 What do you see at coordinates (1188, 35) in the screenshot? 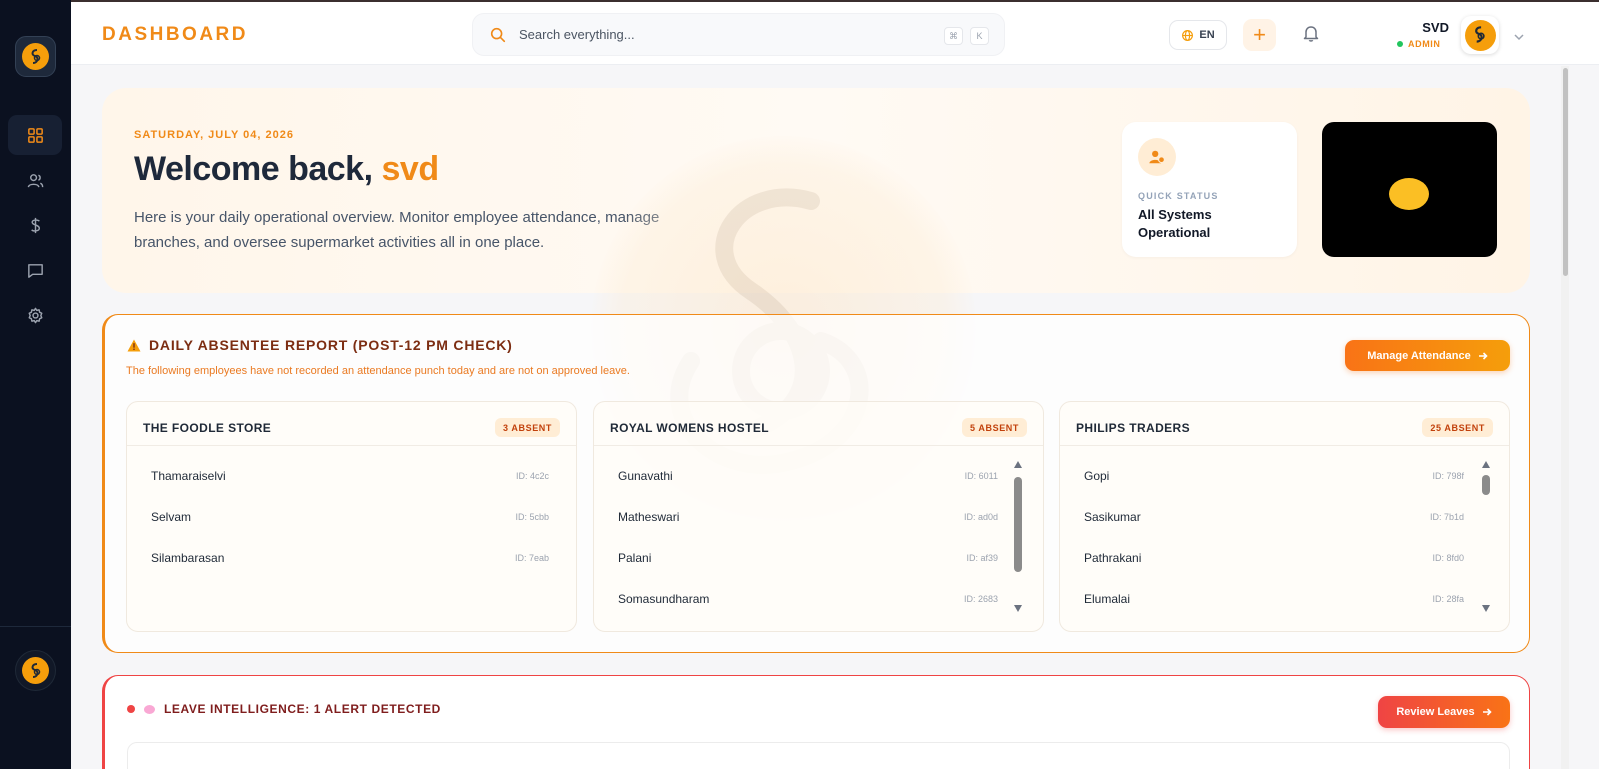
I see `globe-icon` at bounding box center [1188, 35].